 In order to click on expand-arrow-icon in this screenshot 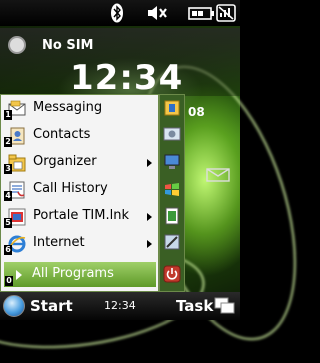, I will do `click(19, 275)`.